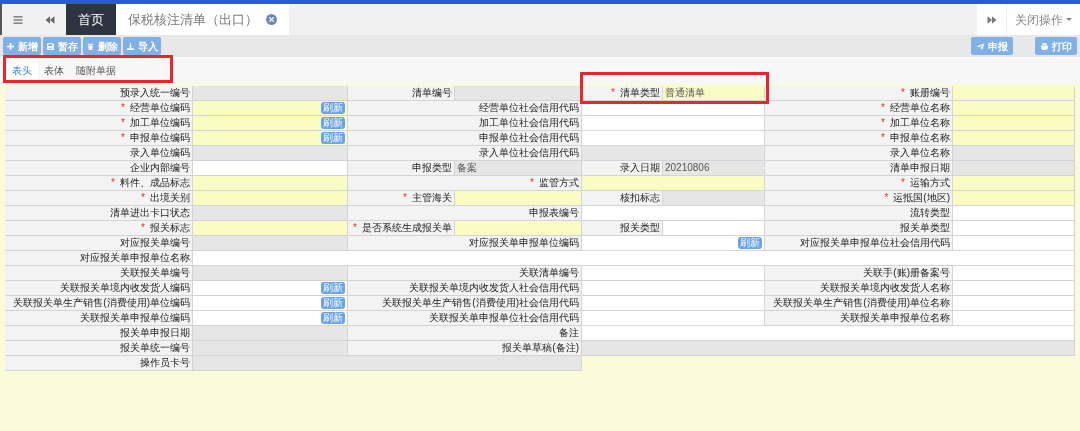  I want to click on field-label: 关联清单编号, so click(549, 273).